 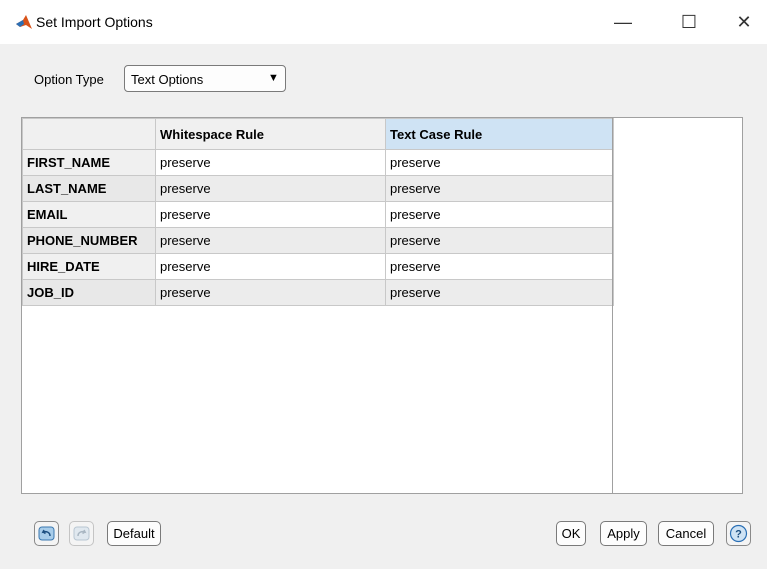 I want to click on undo-button, so click(x=46, y=533).